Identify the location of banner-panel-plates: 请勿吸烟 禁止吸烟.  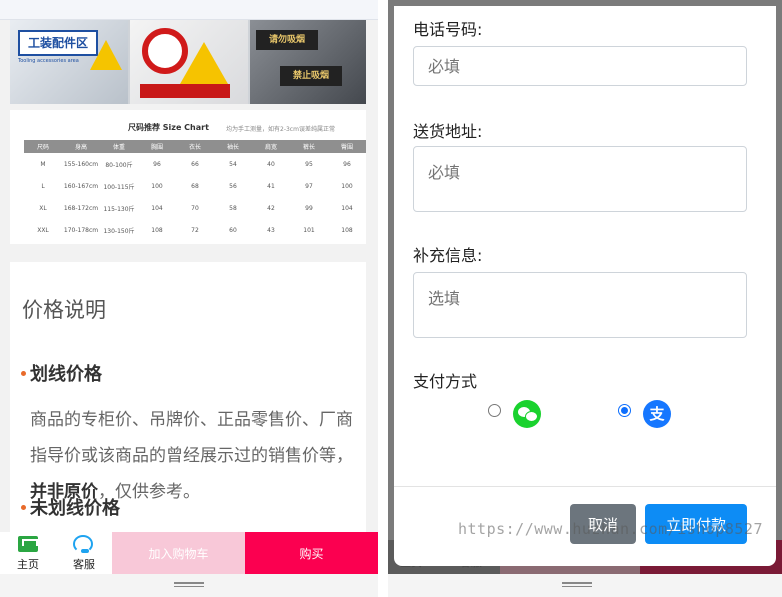
(308, 62).